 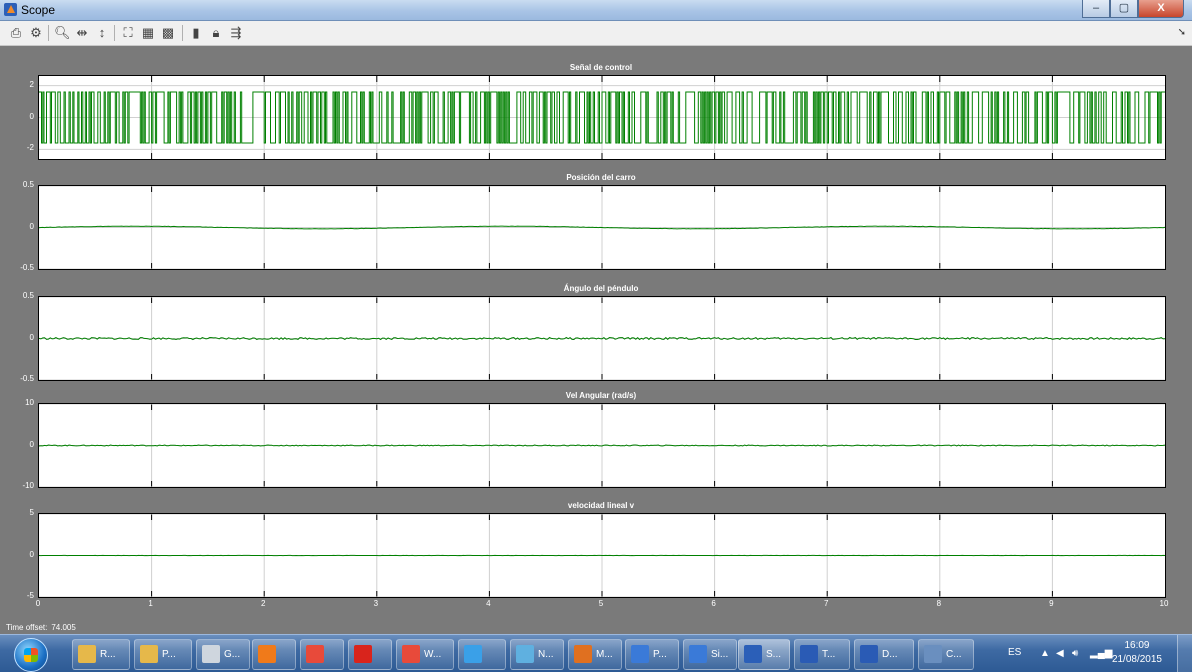 I want to click on calculator-icon, so click(x=933, y=654).